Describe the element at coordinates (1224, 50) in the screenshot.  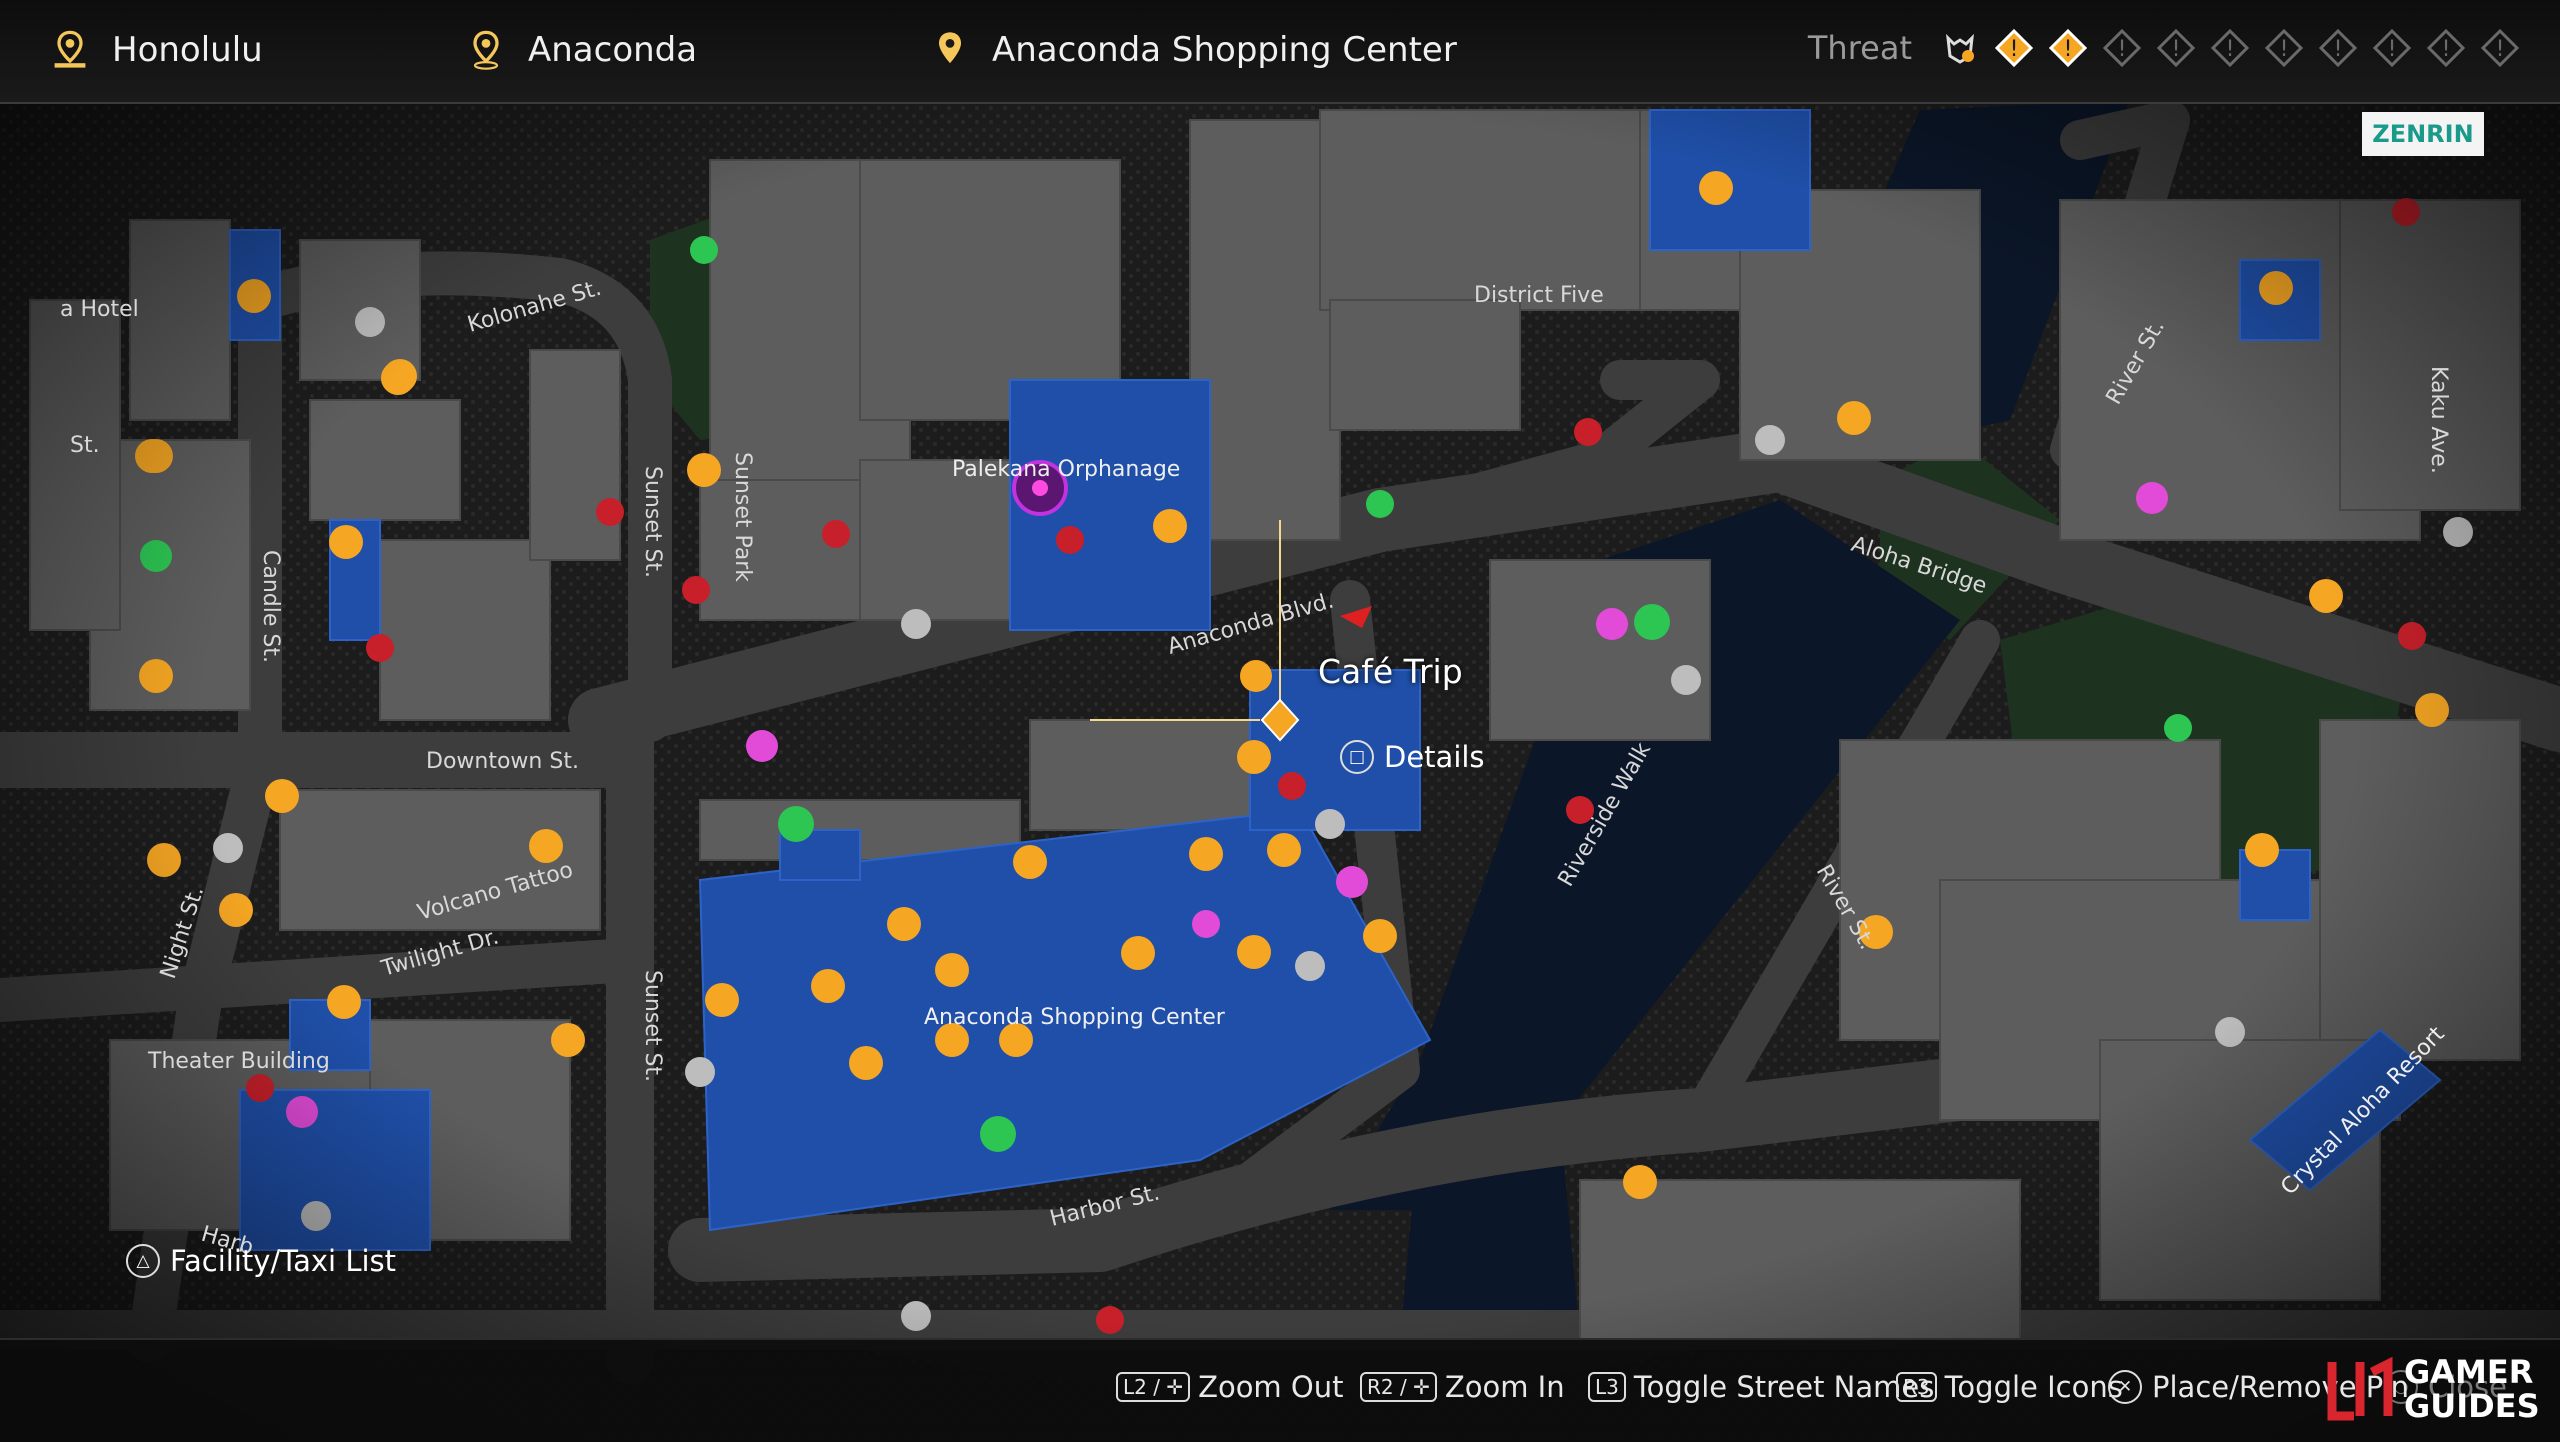
I see `location-name: Anaconda Shopping Center` at that location.